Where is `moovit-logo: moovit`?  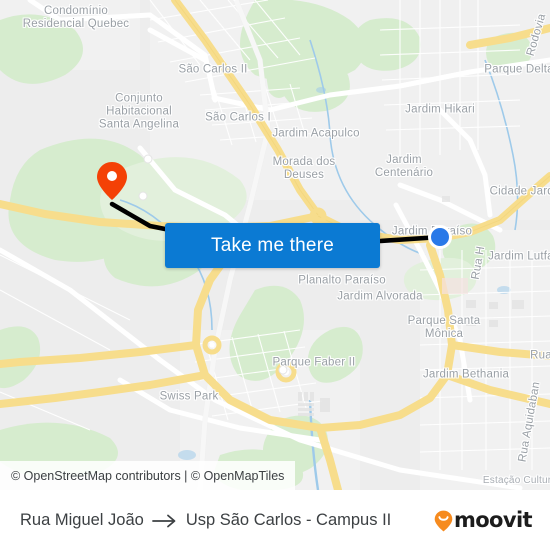
moovit-logo: moovit is located at coordinates (483, 520).